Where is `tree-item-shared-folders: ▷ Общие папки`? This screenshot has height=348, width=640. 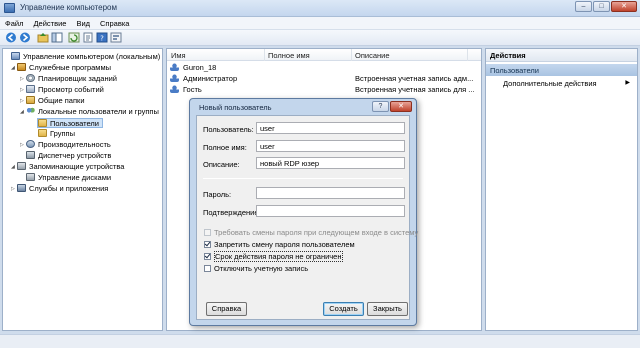
tree-item-shared-folders: ▷ Общие папки is located at coordinates (52, 101).